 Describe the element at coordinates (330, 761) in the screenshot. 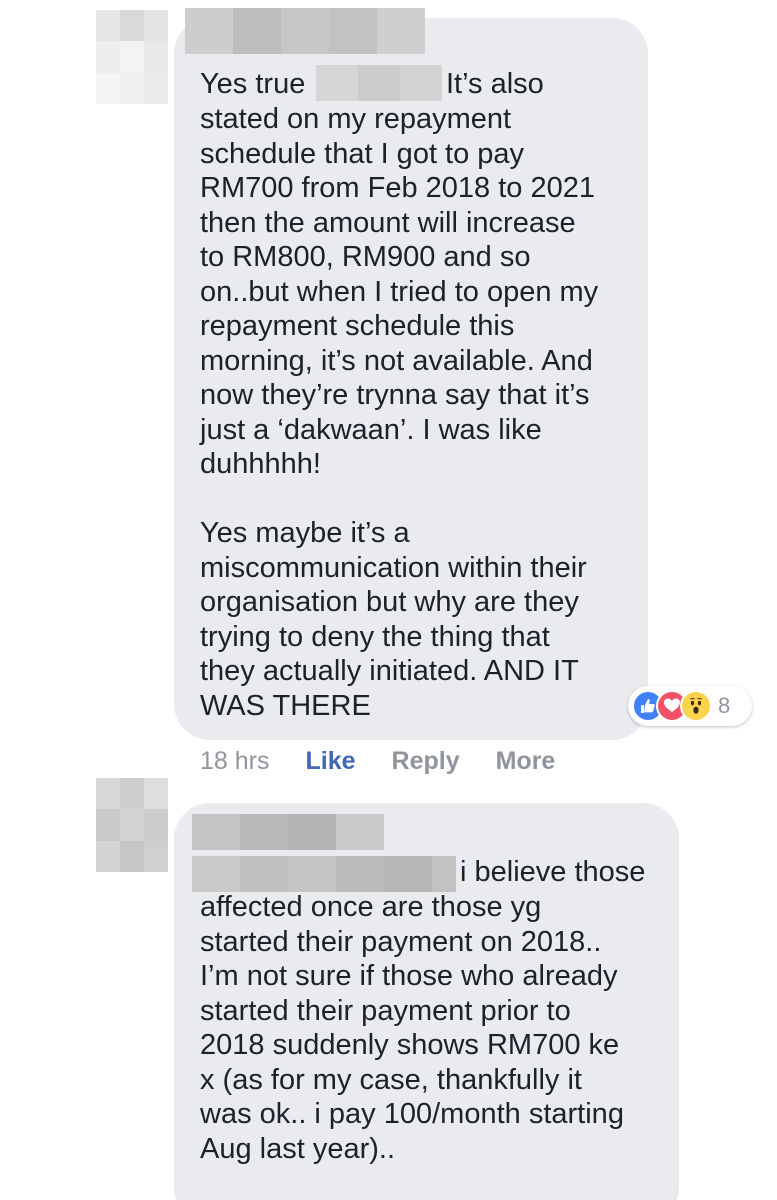

I see `like-button: Like` at that location.